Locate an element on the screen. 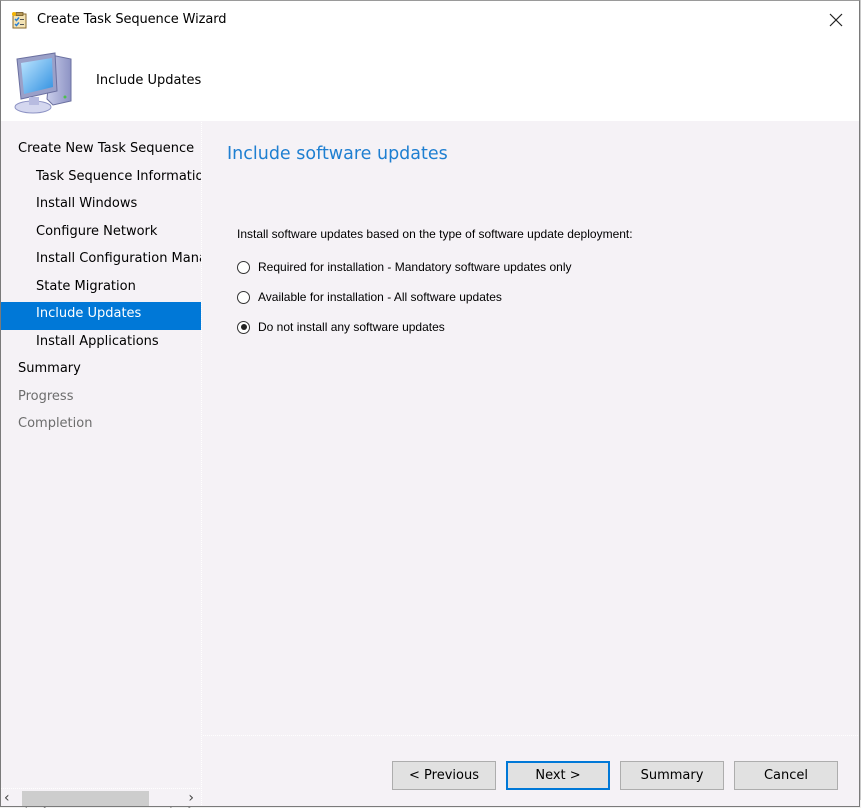 The image size is (861, 808). close-icon is located at coordinates (836, 21).